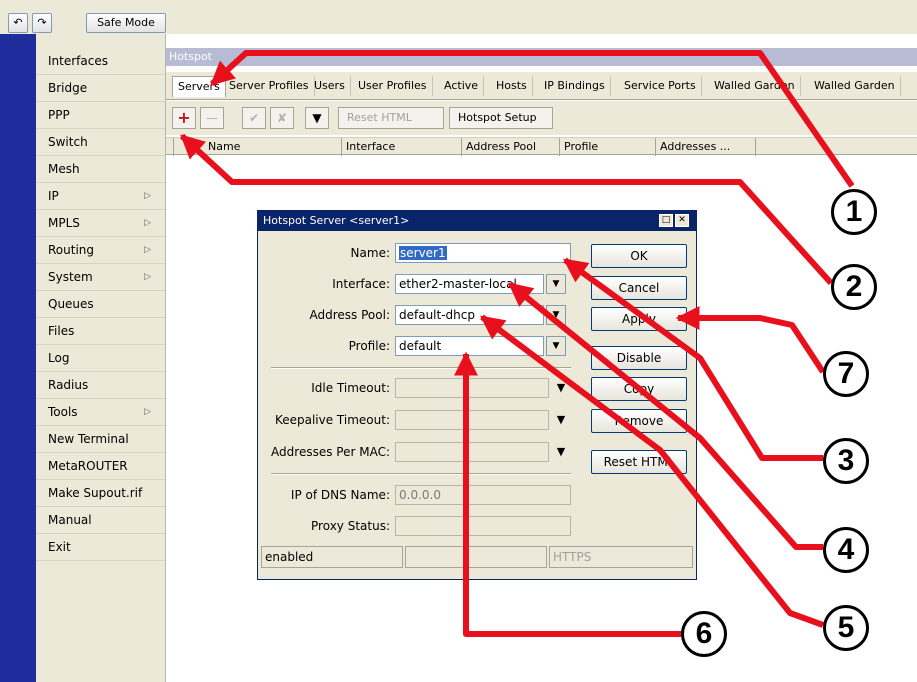 The image size is (917, 682). I want to click on redo-icon: ↷, so click(42, 23).